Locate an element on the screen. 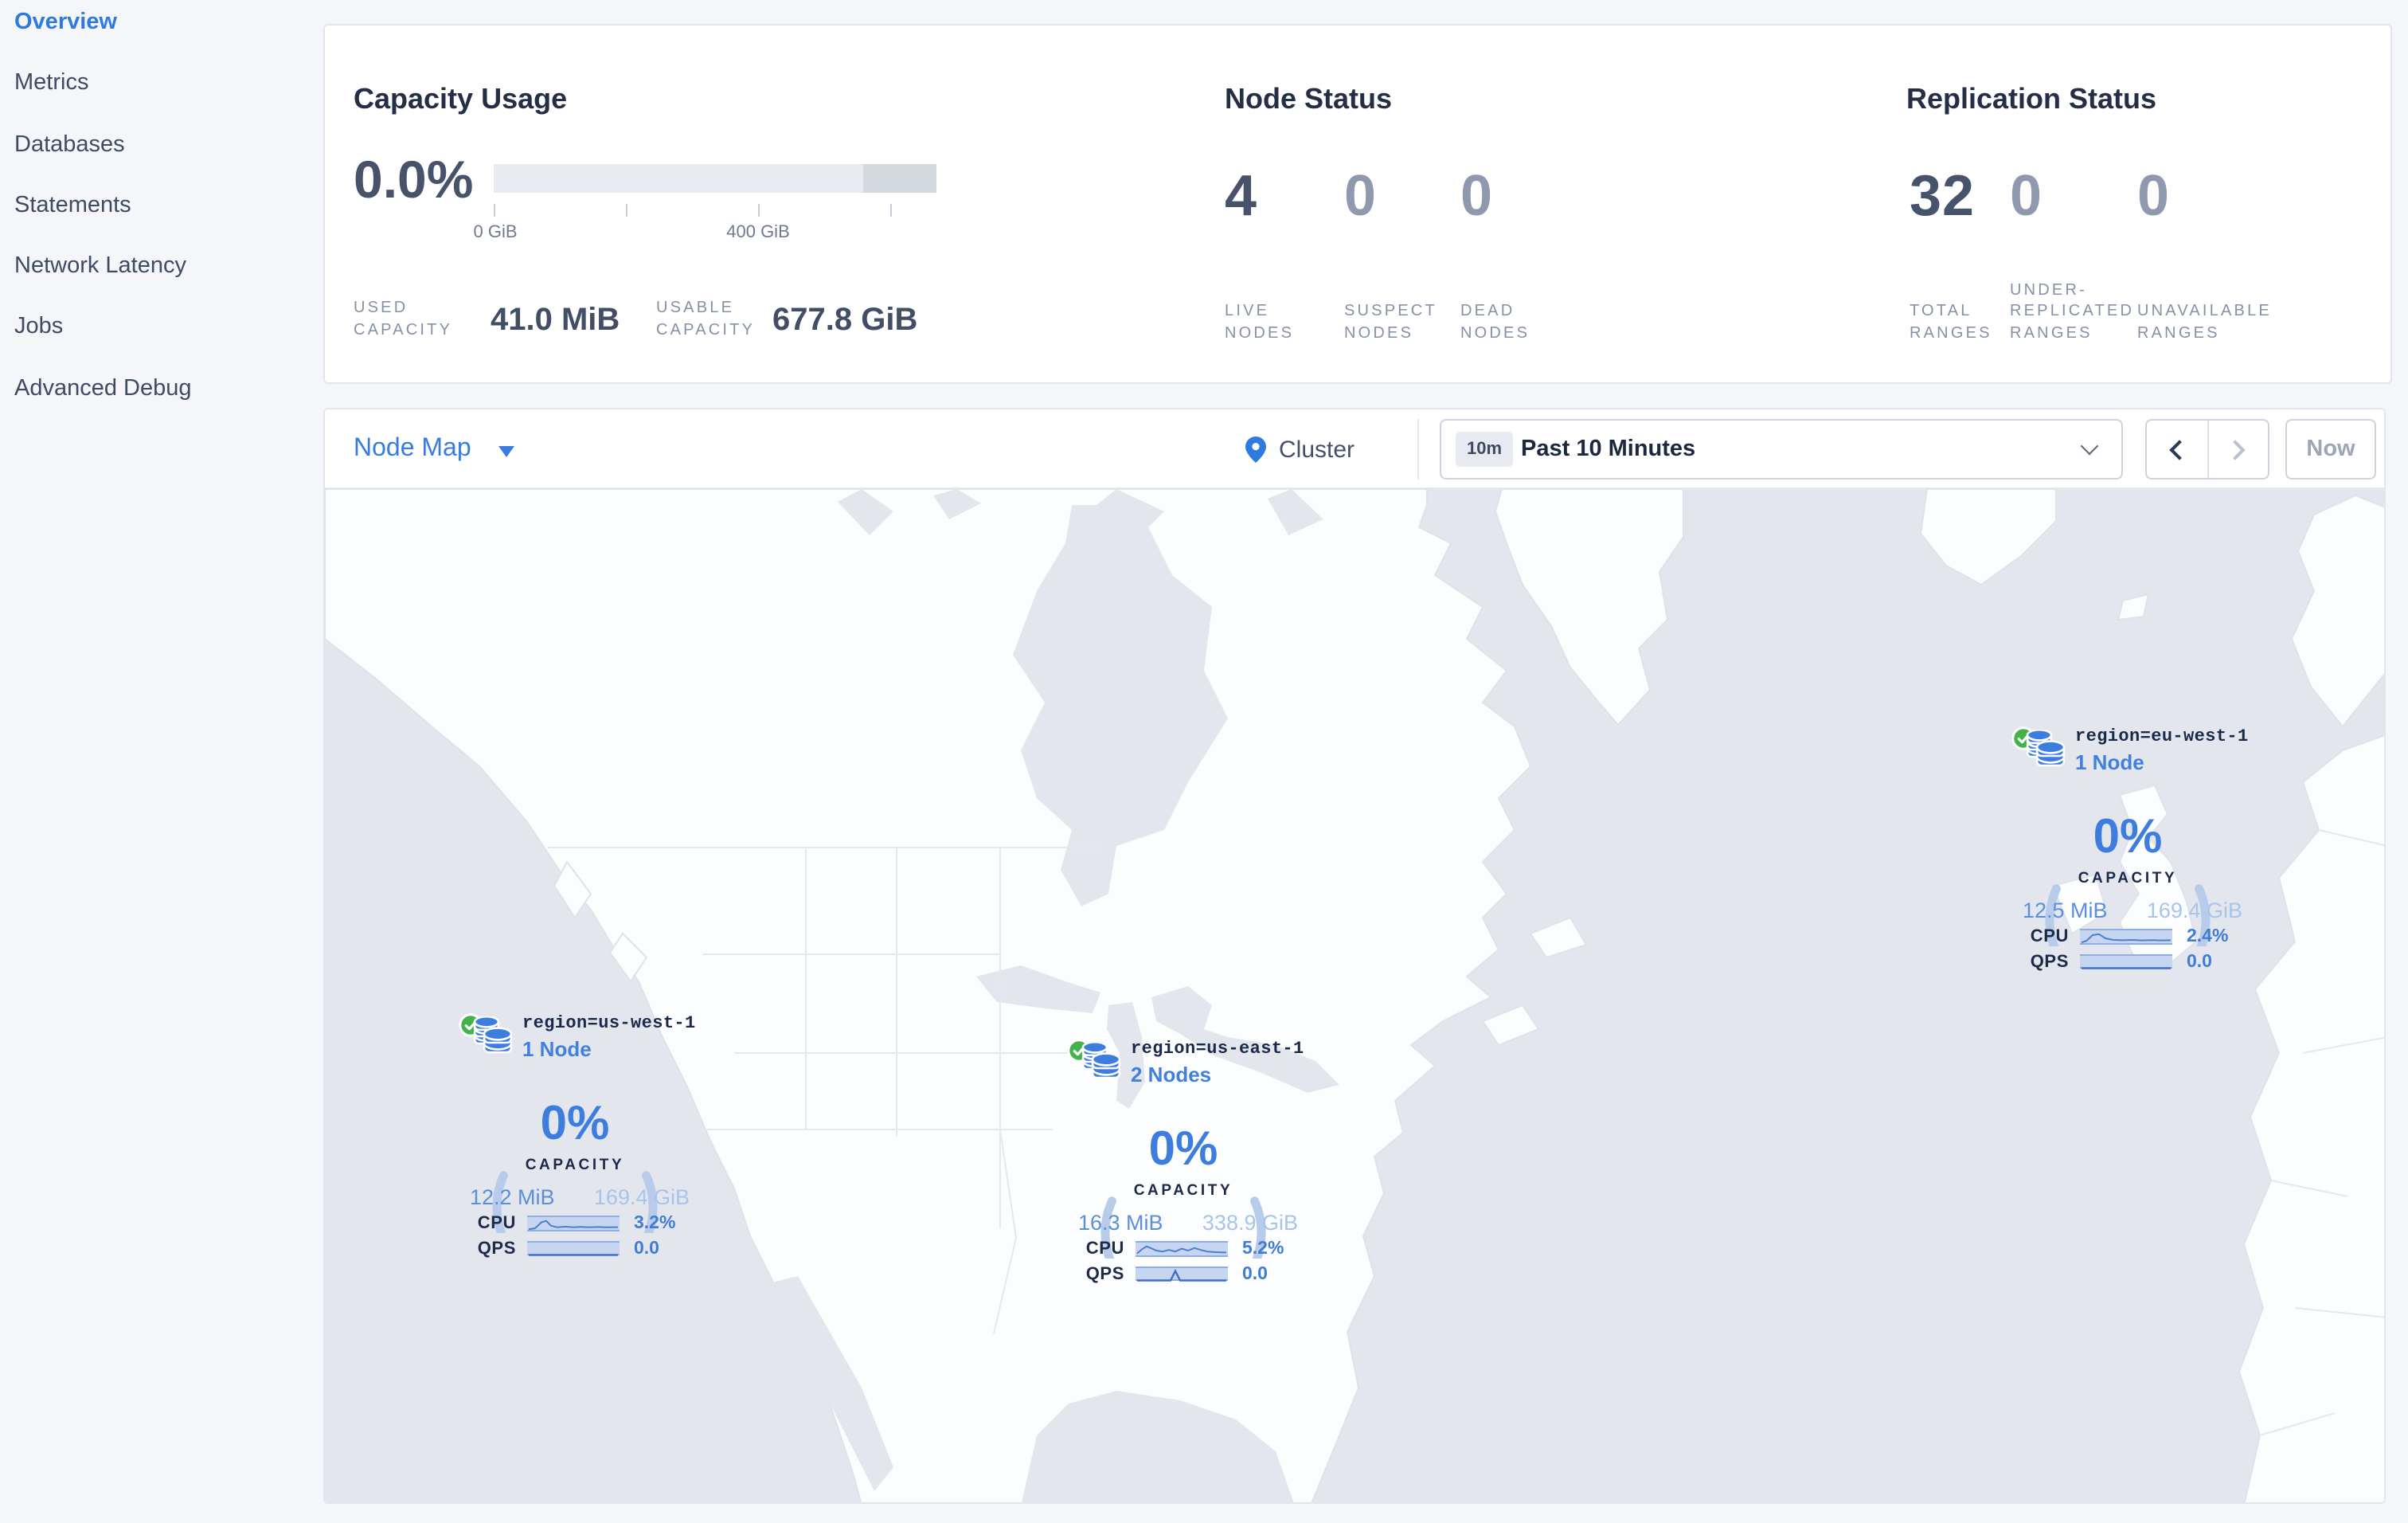 This screenshot has width=2408, height=1523. map-pin-icon is located at coordinates (1255, 449).